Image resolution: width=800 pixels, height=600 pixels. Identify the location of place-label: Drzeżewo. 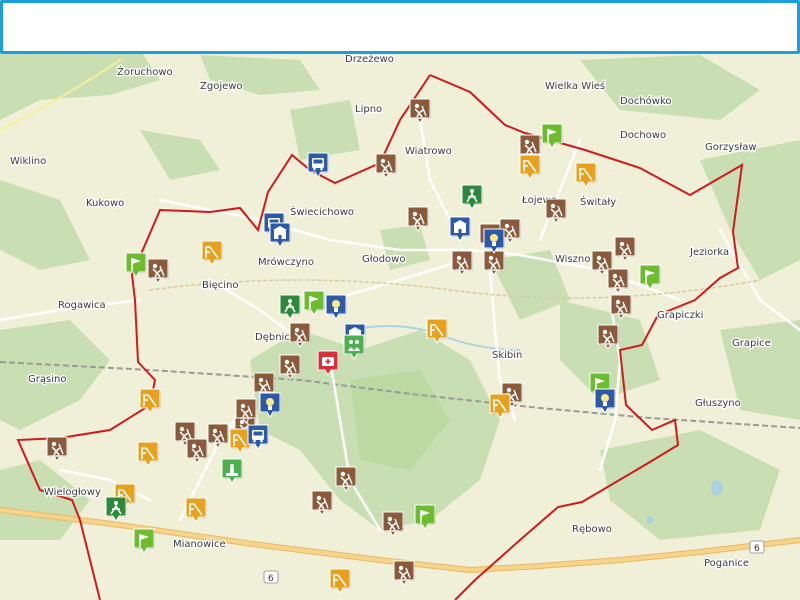
(369, 59).